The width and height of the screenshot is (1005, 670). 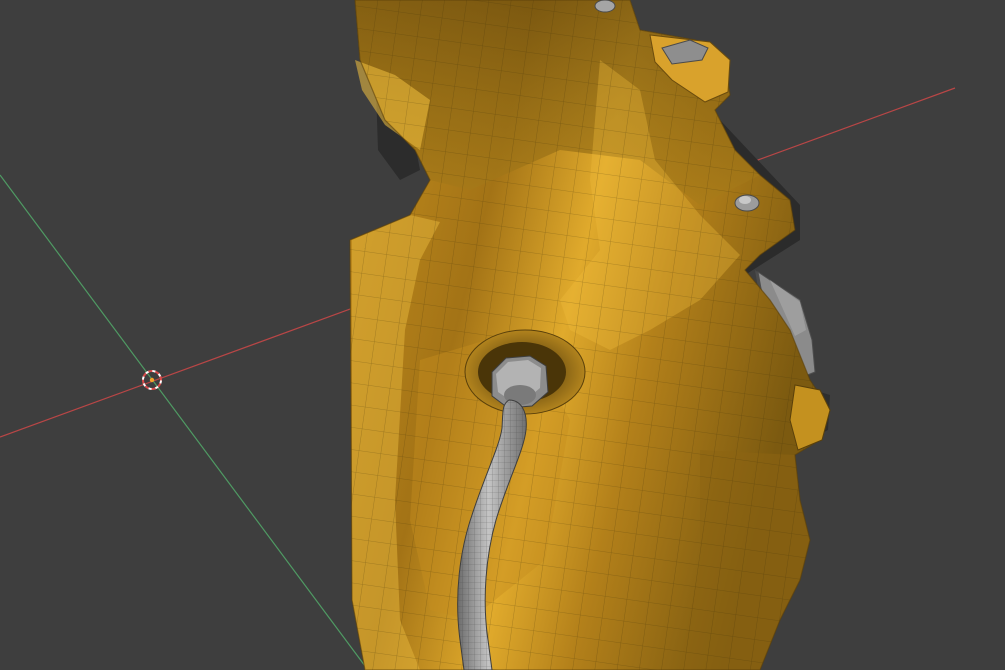 What do you see at coordinates (152, 380) in the screenshot?
I see `3d-cursor-icon` at bounding box center [152, 380].